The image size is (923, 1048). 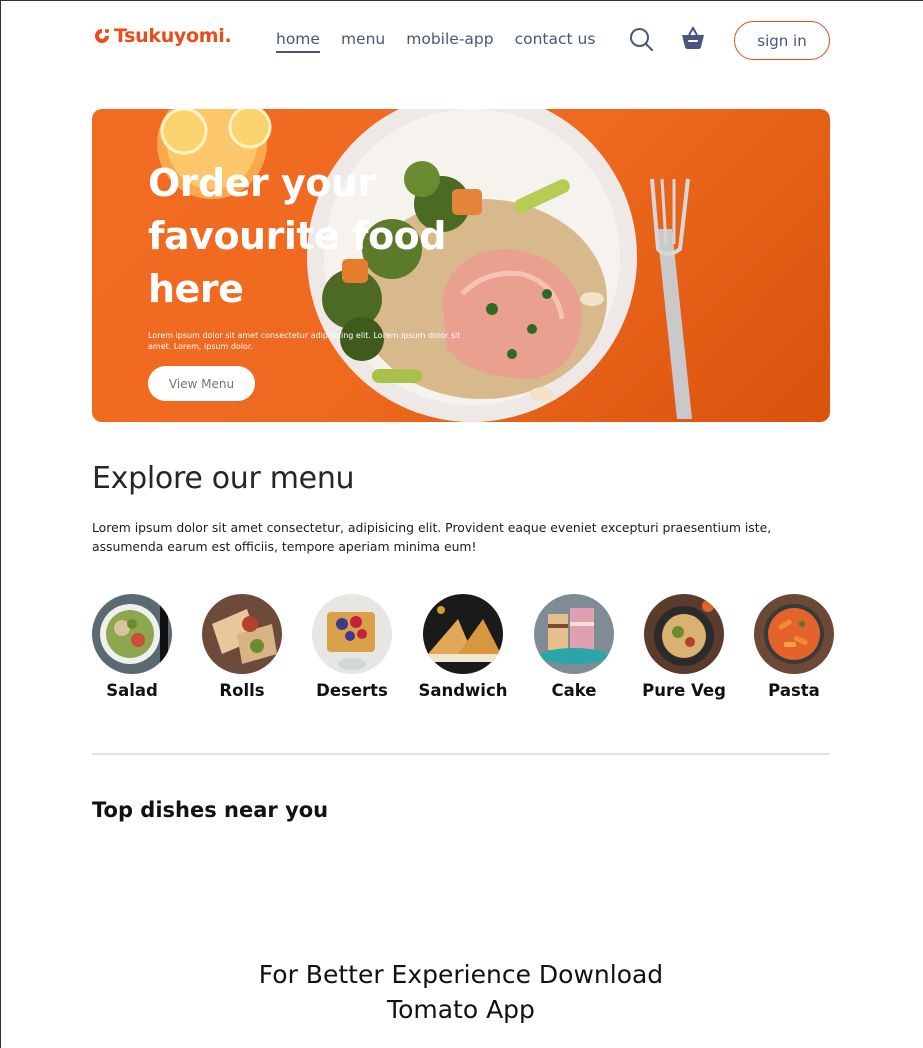 I want to click on search-icon, so click(x=641, y=41).